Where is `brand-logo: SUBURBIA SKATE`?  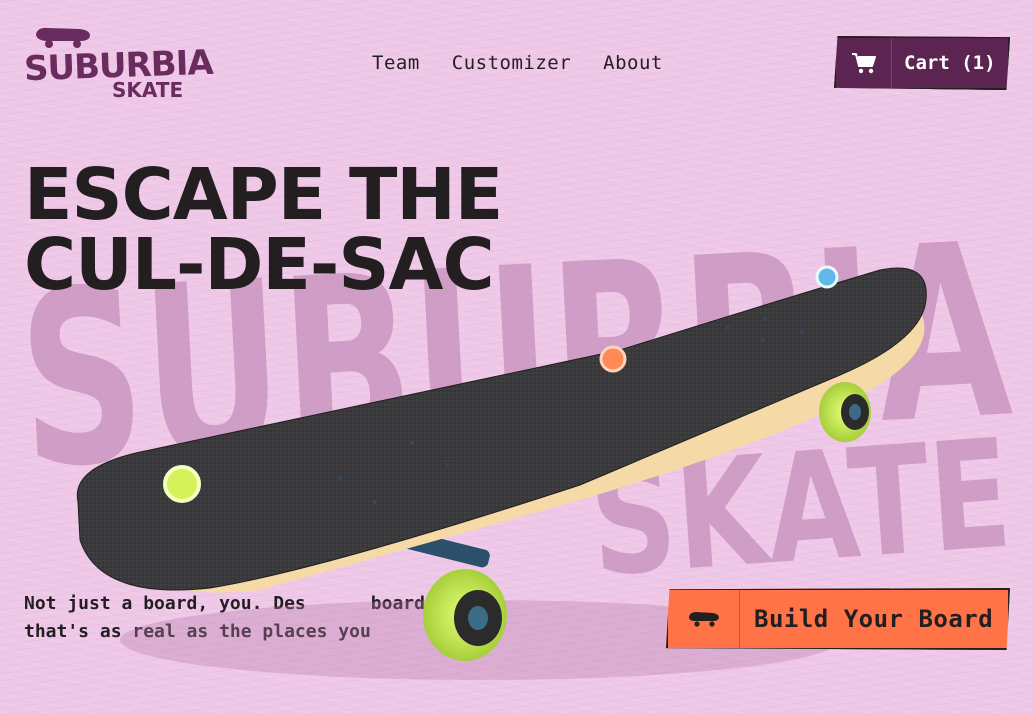
brand-logo: SUBURBIA SKATE is located at coordinates (118, 64).